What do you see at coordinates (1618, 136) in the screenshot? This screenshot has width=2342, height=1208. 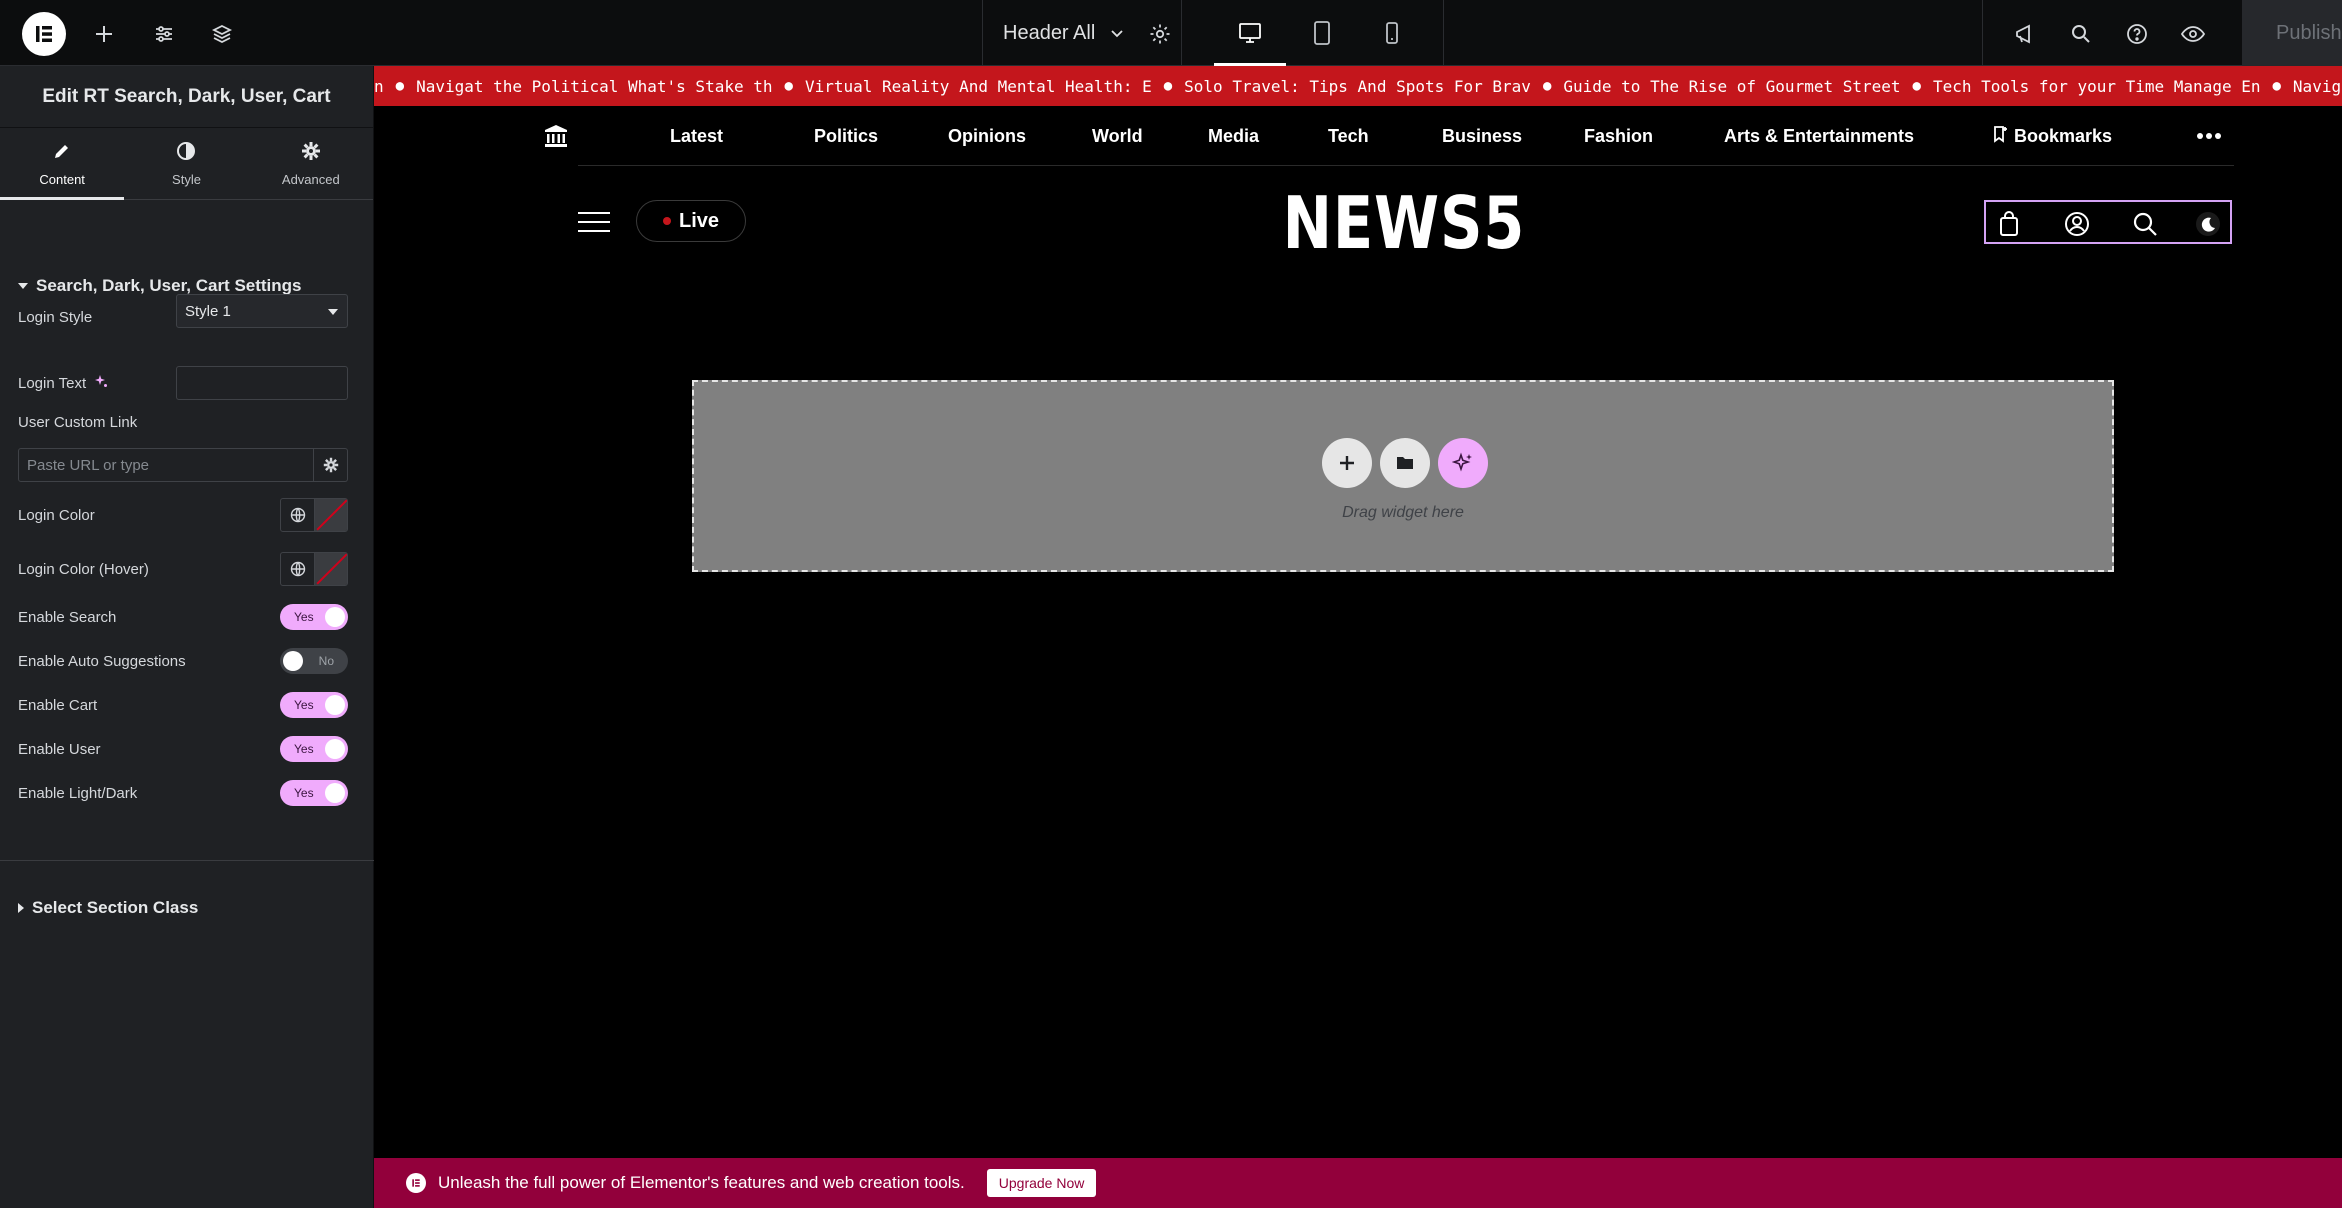 I see `nav-fashion: Fashion` at bounding box center [1618, 136].